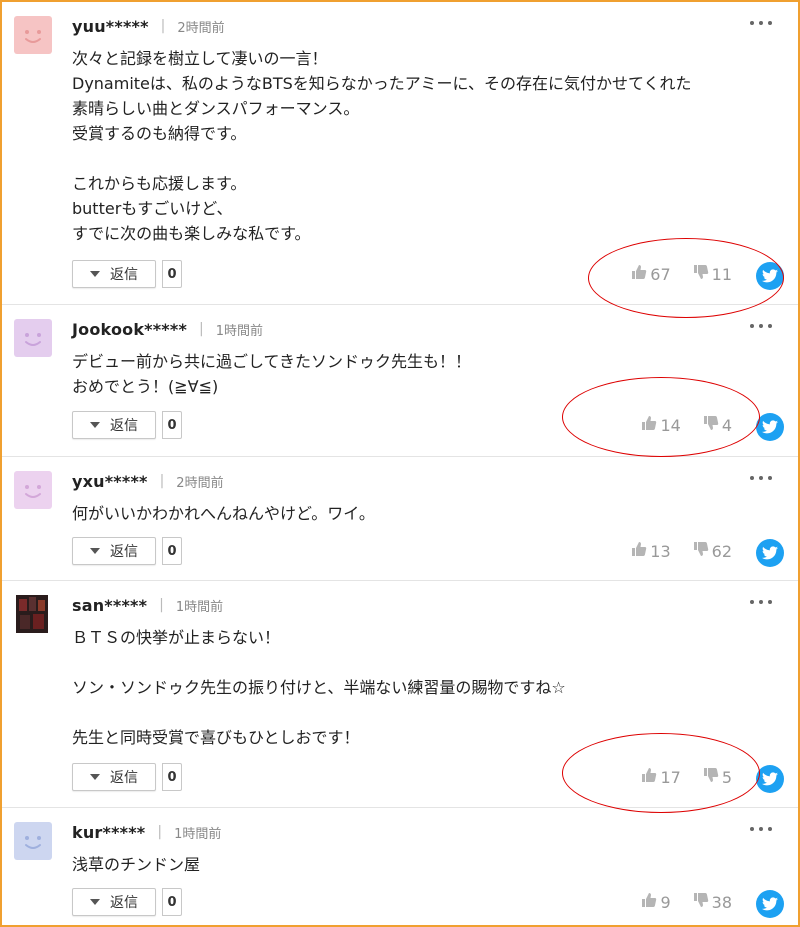 This screenshot has width=800, height=927. What do you see at coordinates (109, 605) in the screenshot?
I see `username-link: san*****` at bounding box center [109, 605].